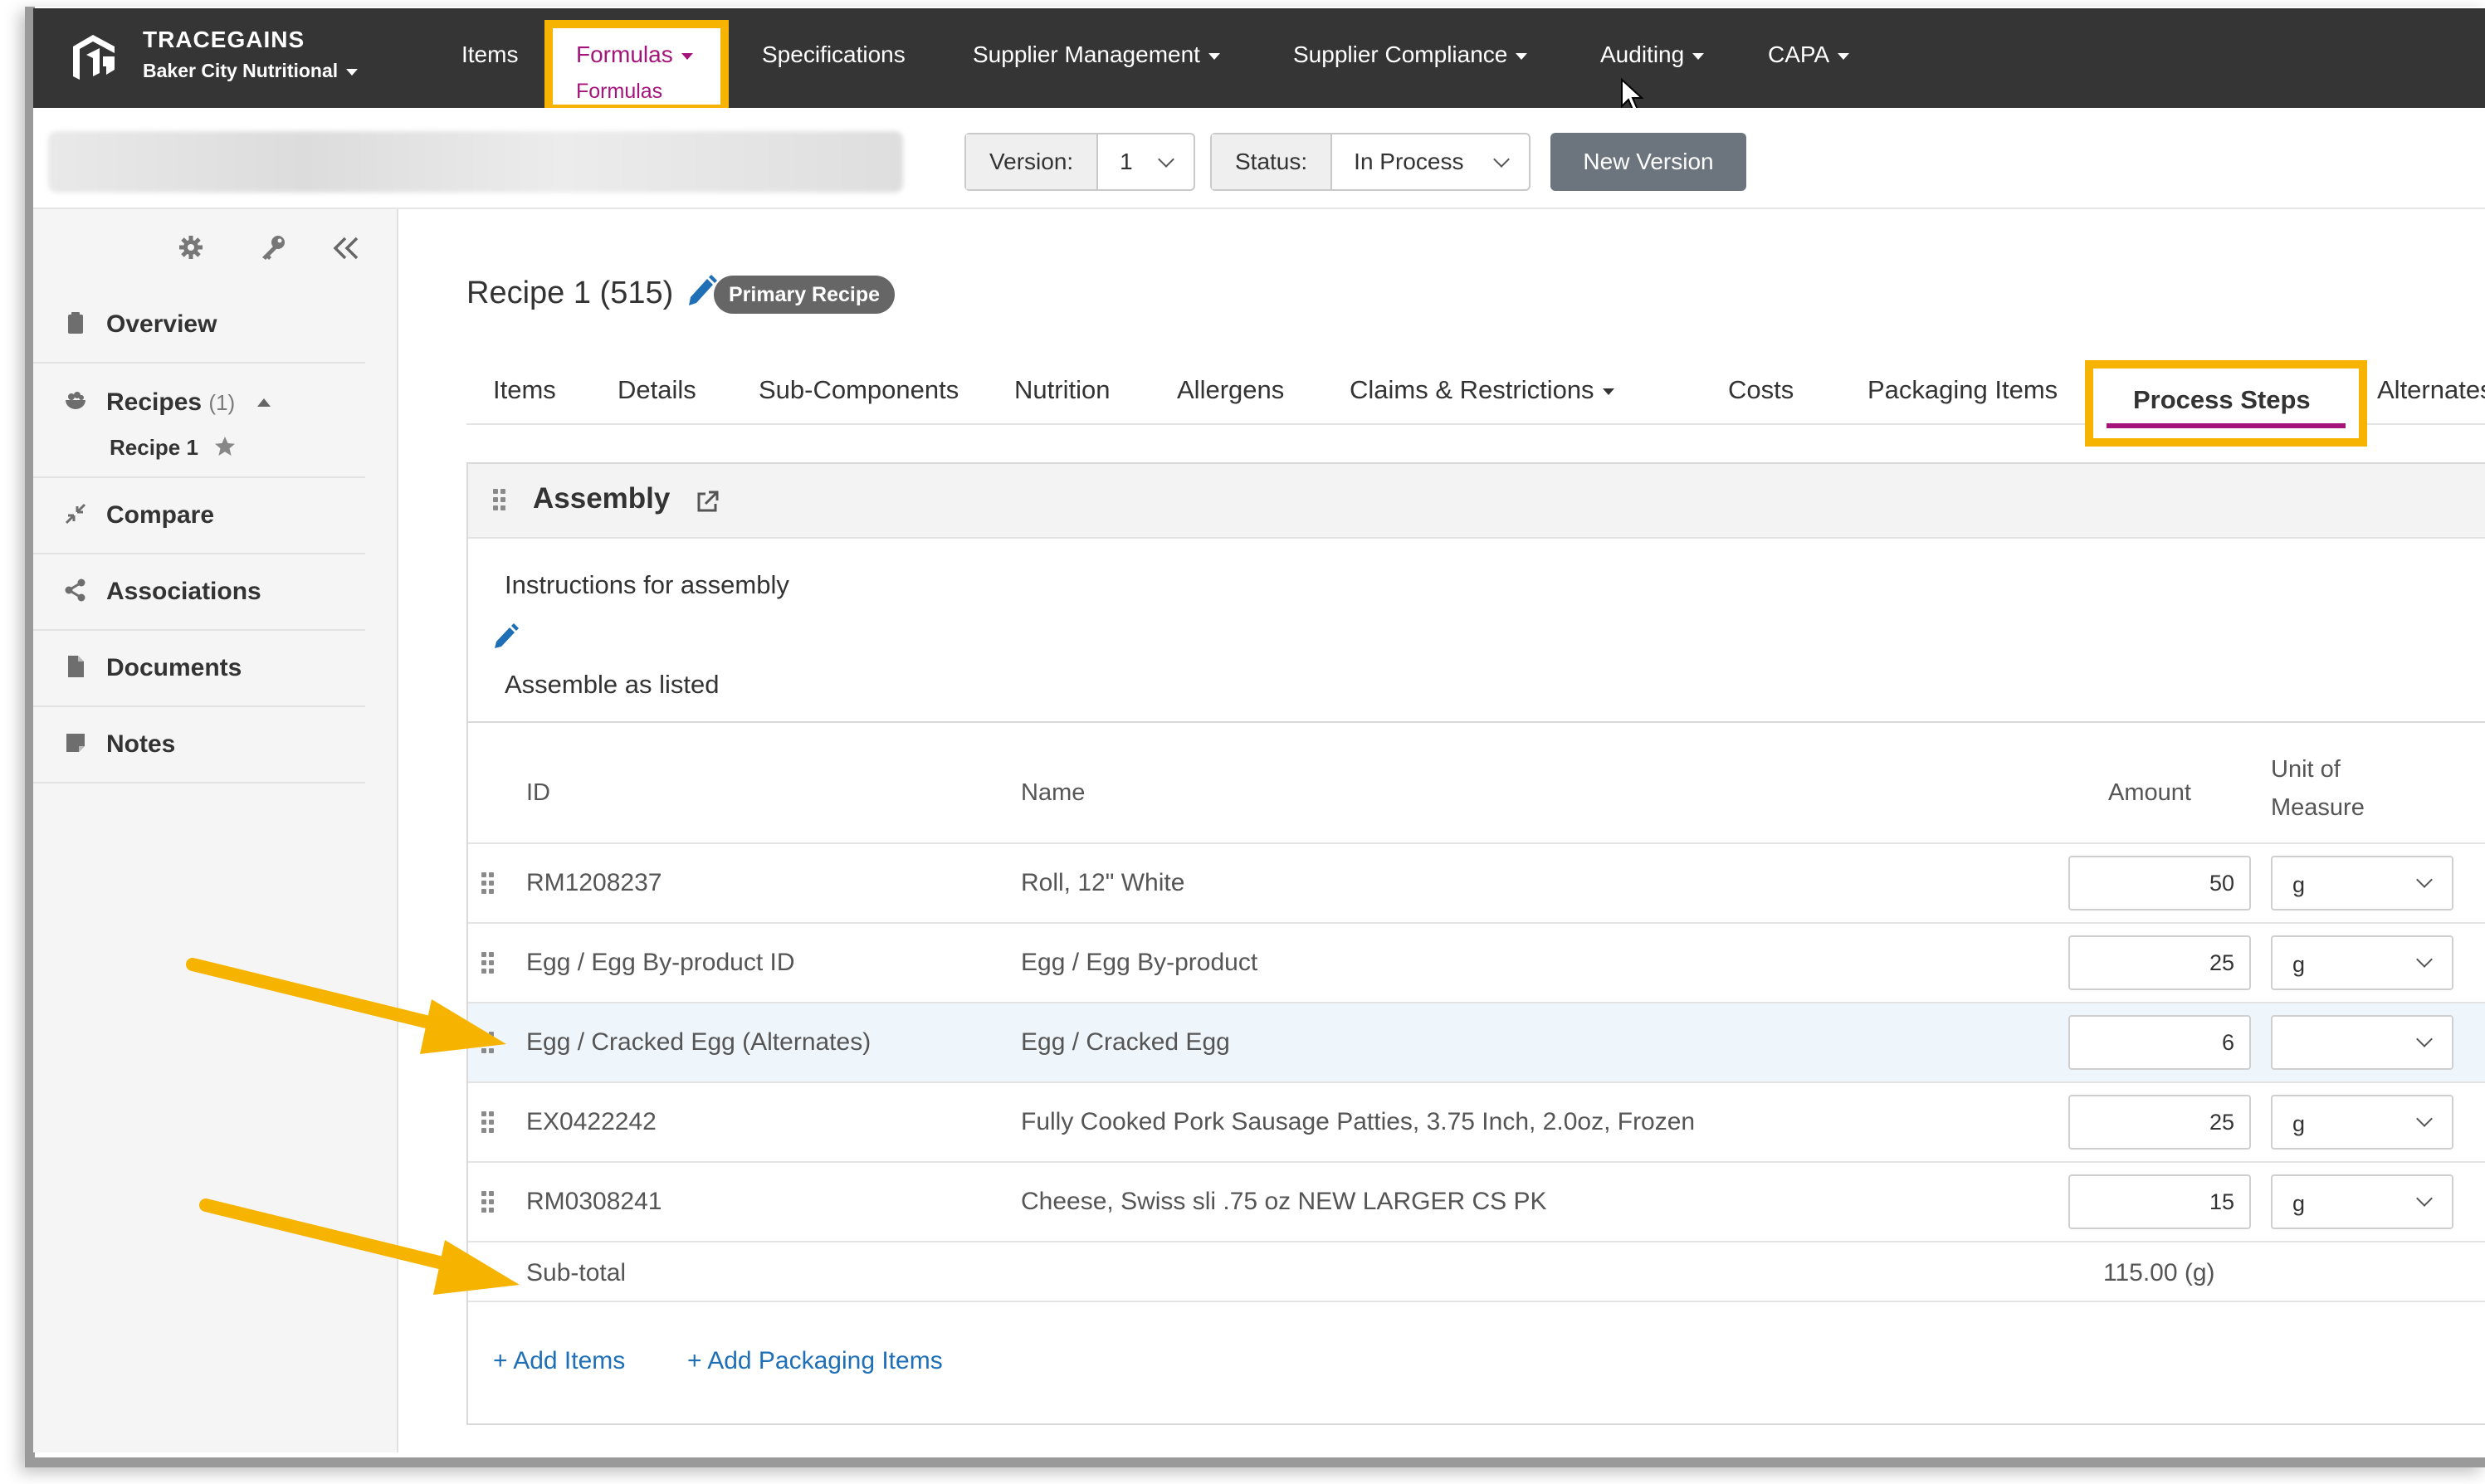  I want to click on column-header-id: ID, so click(538, 792).